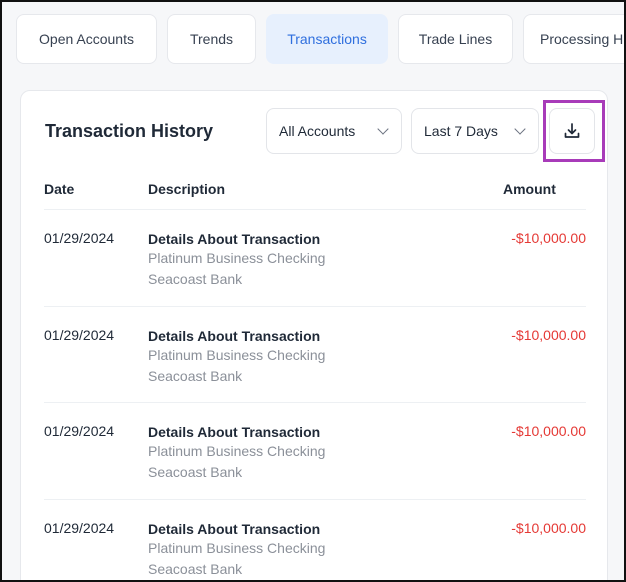 This screenshot has width=626, height=582. I want to click on date-range-label: Last 7 Days, so click(461, 131).